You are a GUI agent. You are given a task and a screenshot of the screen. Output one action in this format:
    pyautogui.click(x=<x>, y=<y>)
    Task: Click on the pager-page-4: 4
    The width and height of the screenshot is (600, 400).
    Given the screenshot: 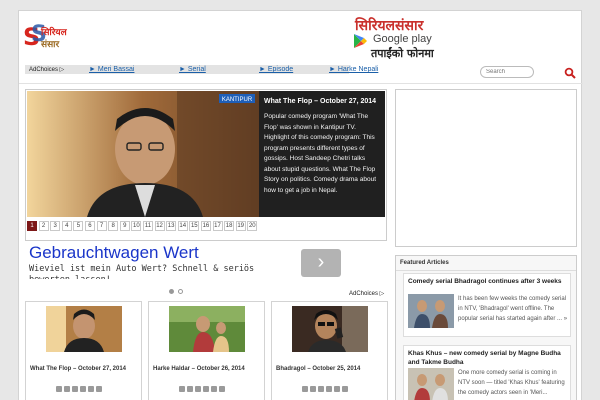 What is the action you would take?
    pyautogui.click(x=66, y=226)
    